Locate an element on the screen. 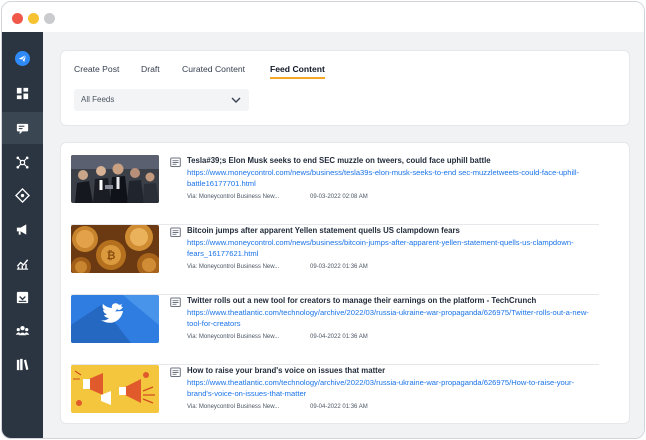  tab-feed-content: Feed Content is located at coordinates (297, 71).